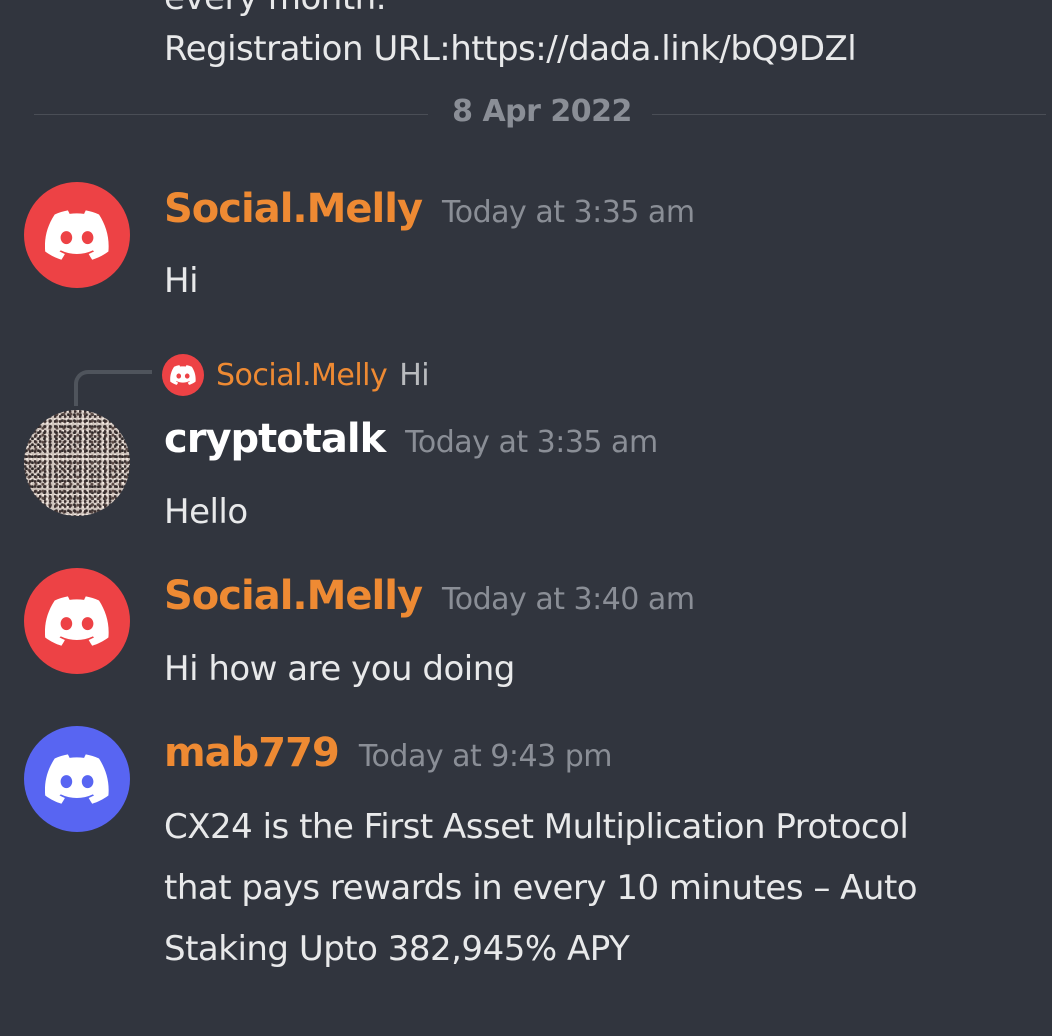 The height and width of the screenshot is (1036, 1052). Describe the element at coordinates (397, 949) in the screenshot. I see `message-text-line: Staking Upto 382,945% APY` at that location.